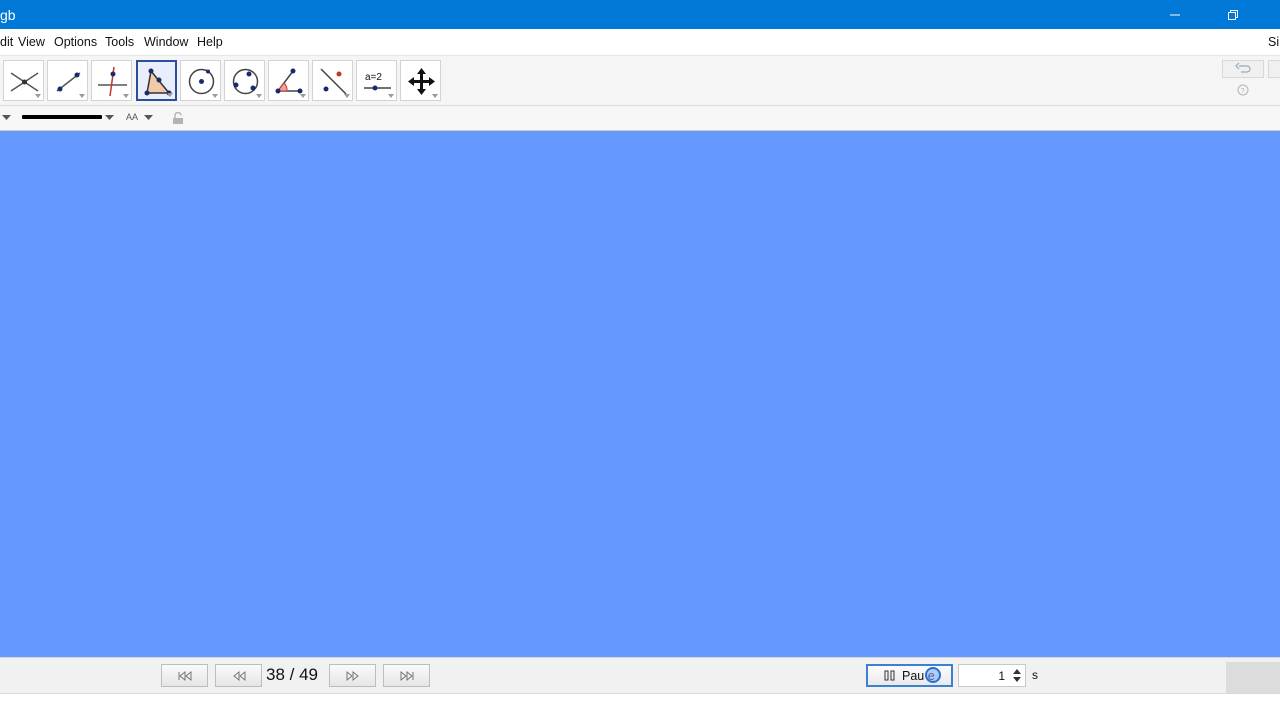  I want to click on font-size-chevron-icon, so click(148, 118).